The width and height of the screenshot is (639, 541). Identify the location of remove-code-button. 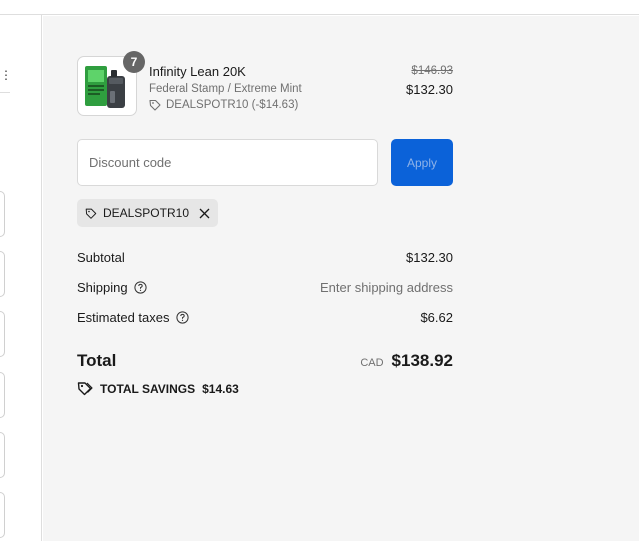
(204, 213).